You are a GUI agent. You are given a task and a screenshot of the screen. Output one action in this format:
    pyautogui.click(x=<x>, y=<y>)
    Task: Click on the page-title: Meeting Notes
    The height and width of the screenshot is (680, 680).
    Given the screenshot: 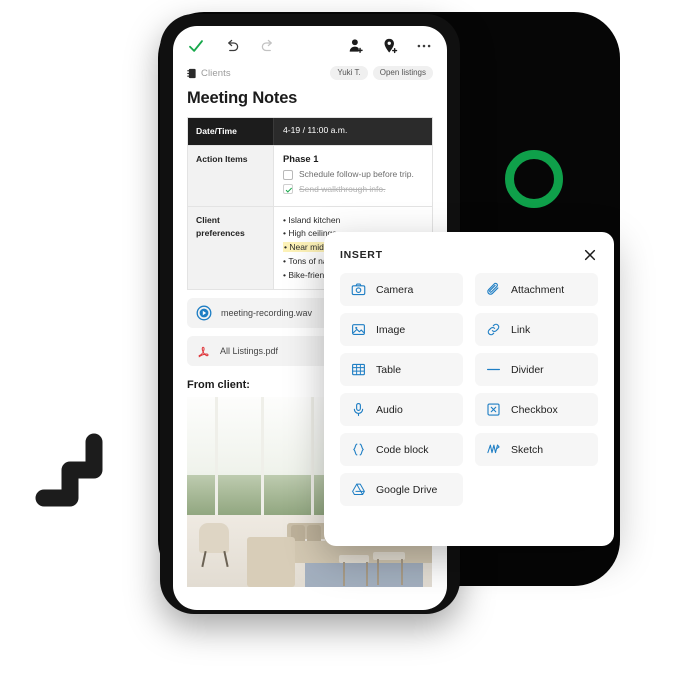 What is the action you would take?
    pyautogui.click(x=242, y=98)
    